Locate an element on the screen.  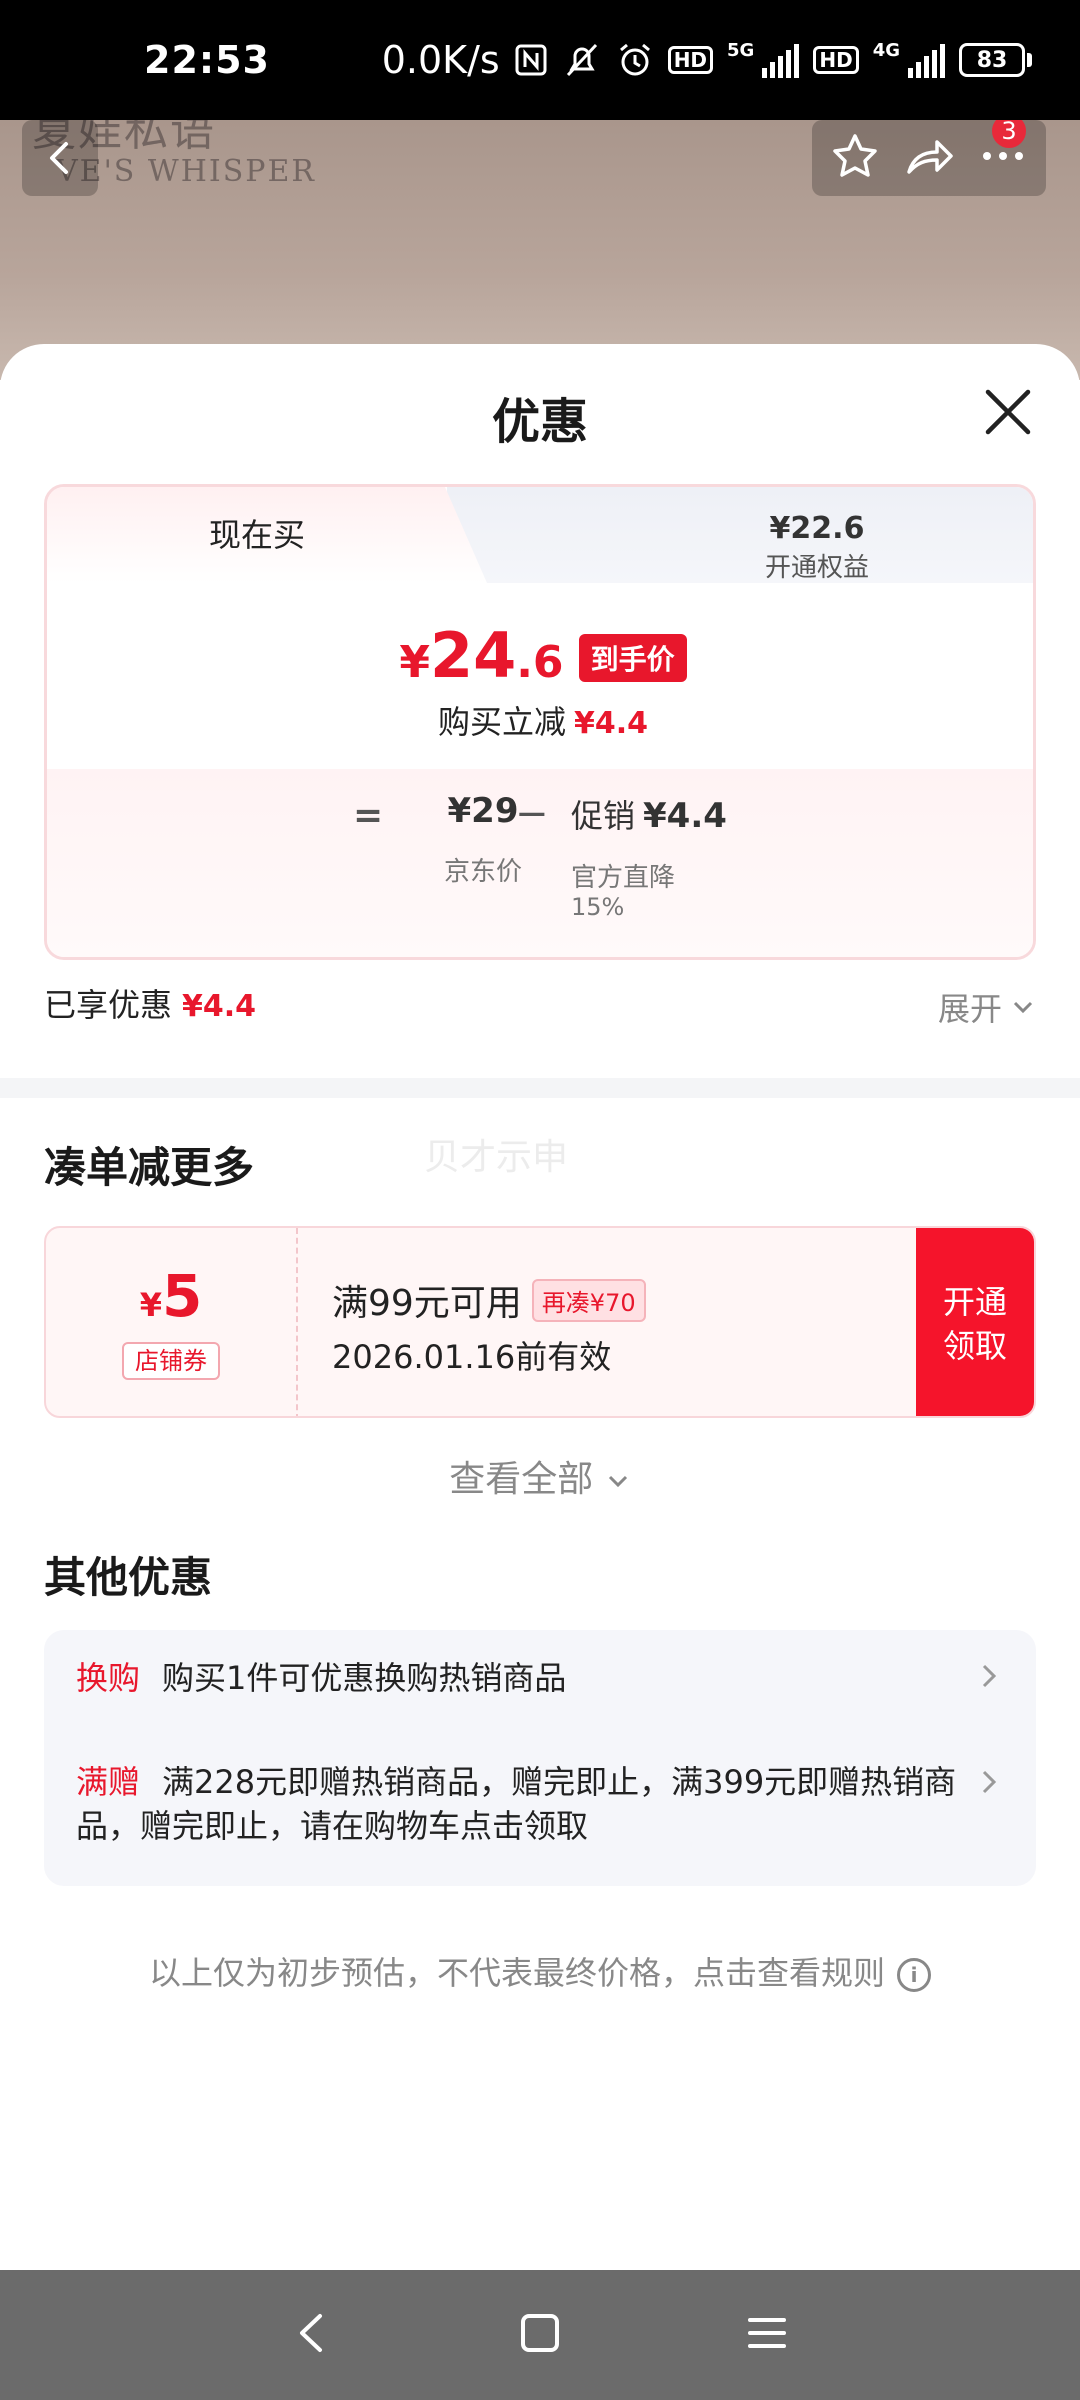
system-home-button is located at coordinates (540, 2335).